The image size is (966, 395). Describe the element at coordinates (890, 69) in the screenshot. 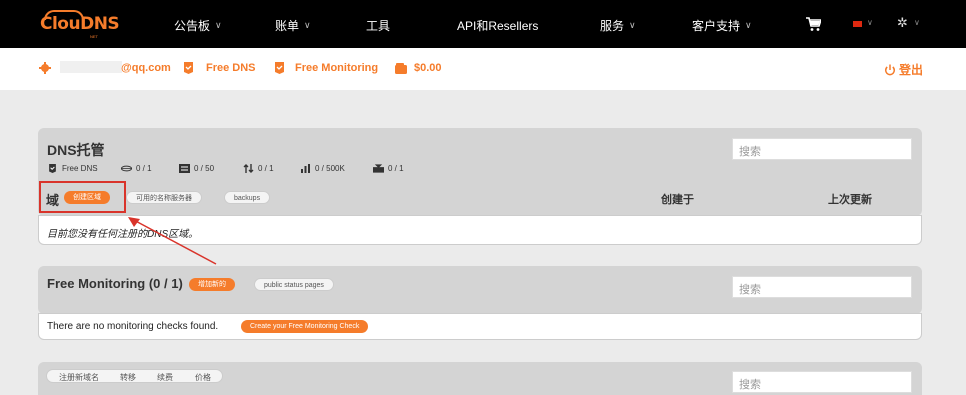

I see `power-icon` at that location.